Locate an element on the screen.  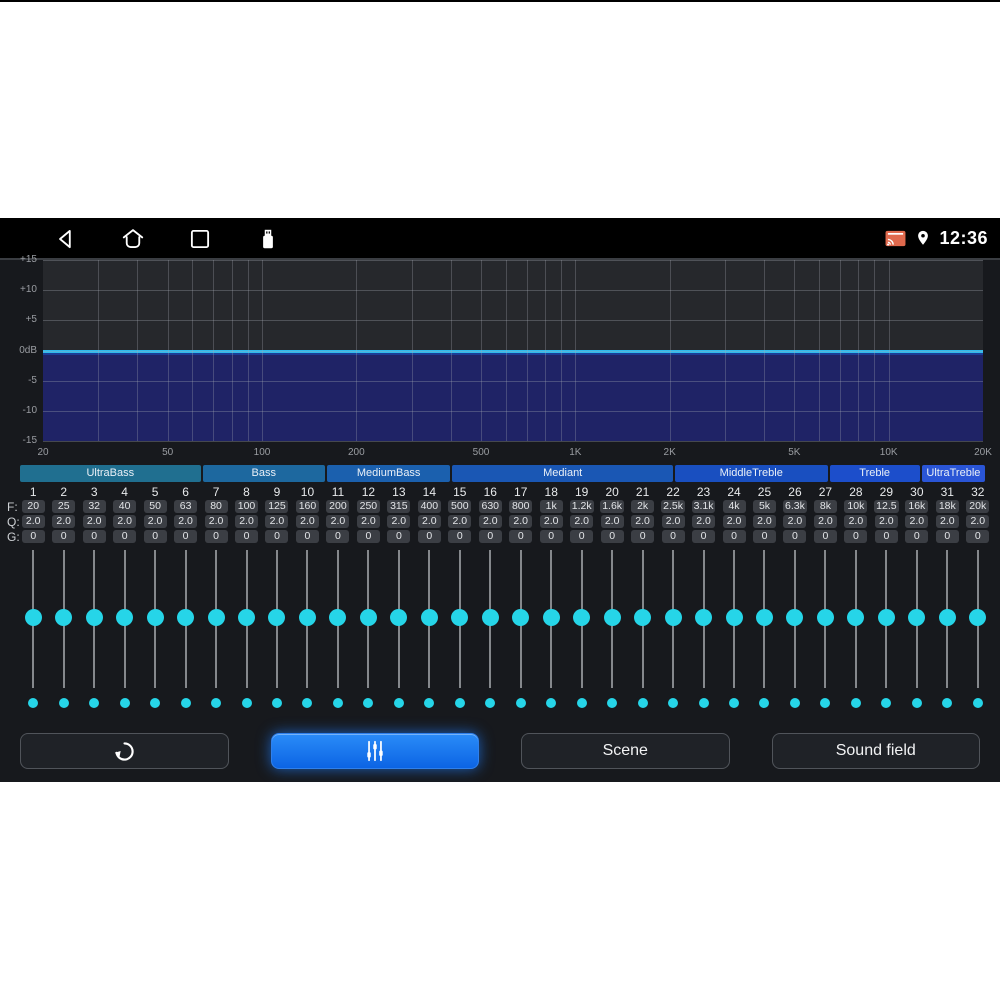
home-icon is located at coordinates (133, 239).